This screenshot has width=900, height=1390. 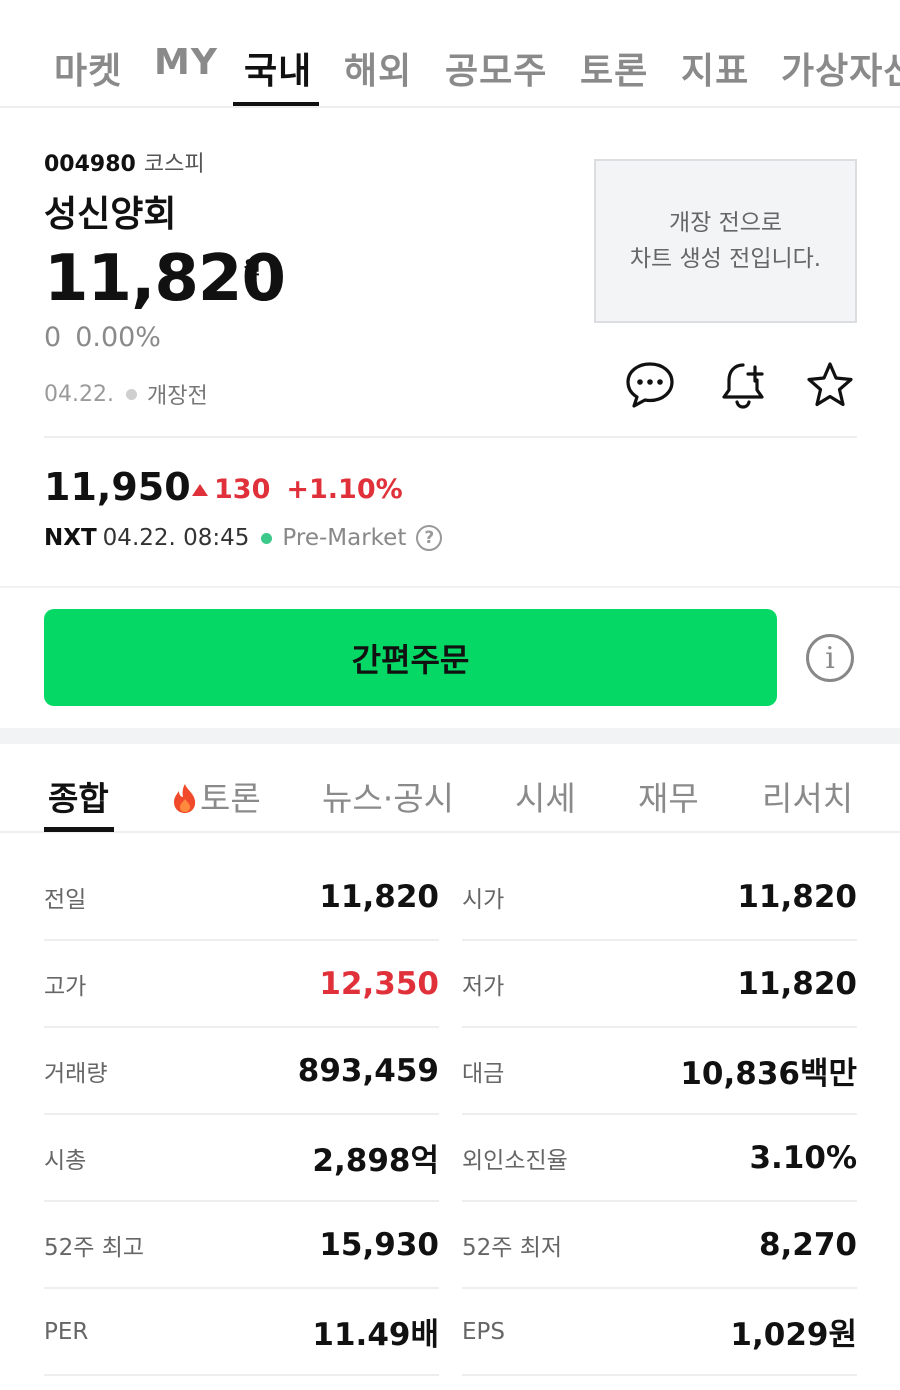 I want to click on stat-label: 거래량, so click(x=76, y=1073).